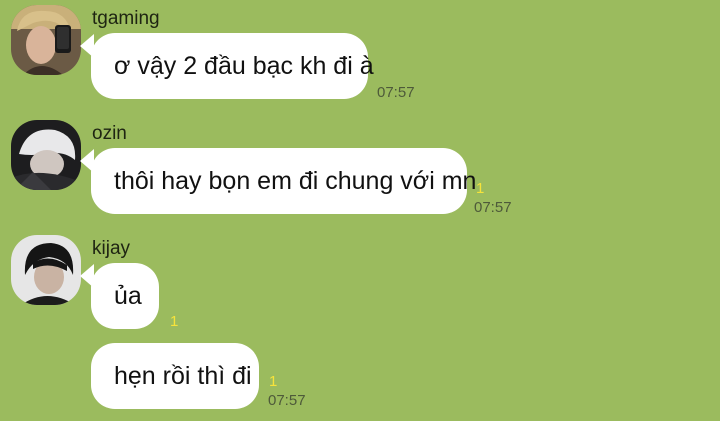 This screenshot has height=421, width=720. I want to click on avatar-kijay, so click(46, 270).